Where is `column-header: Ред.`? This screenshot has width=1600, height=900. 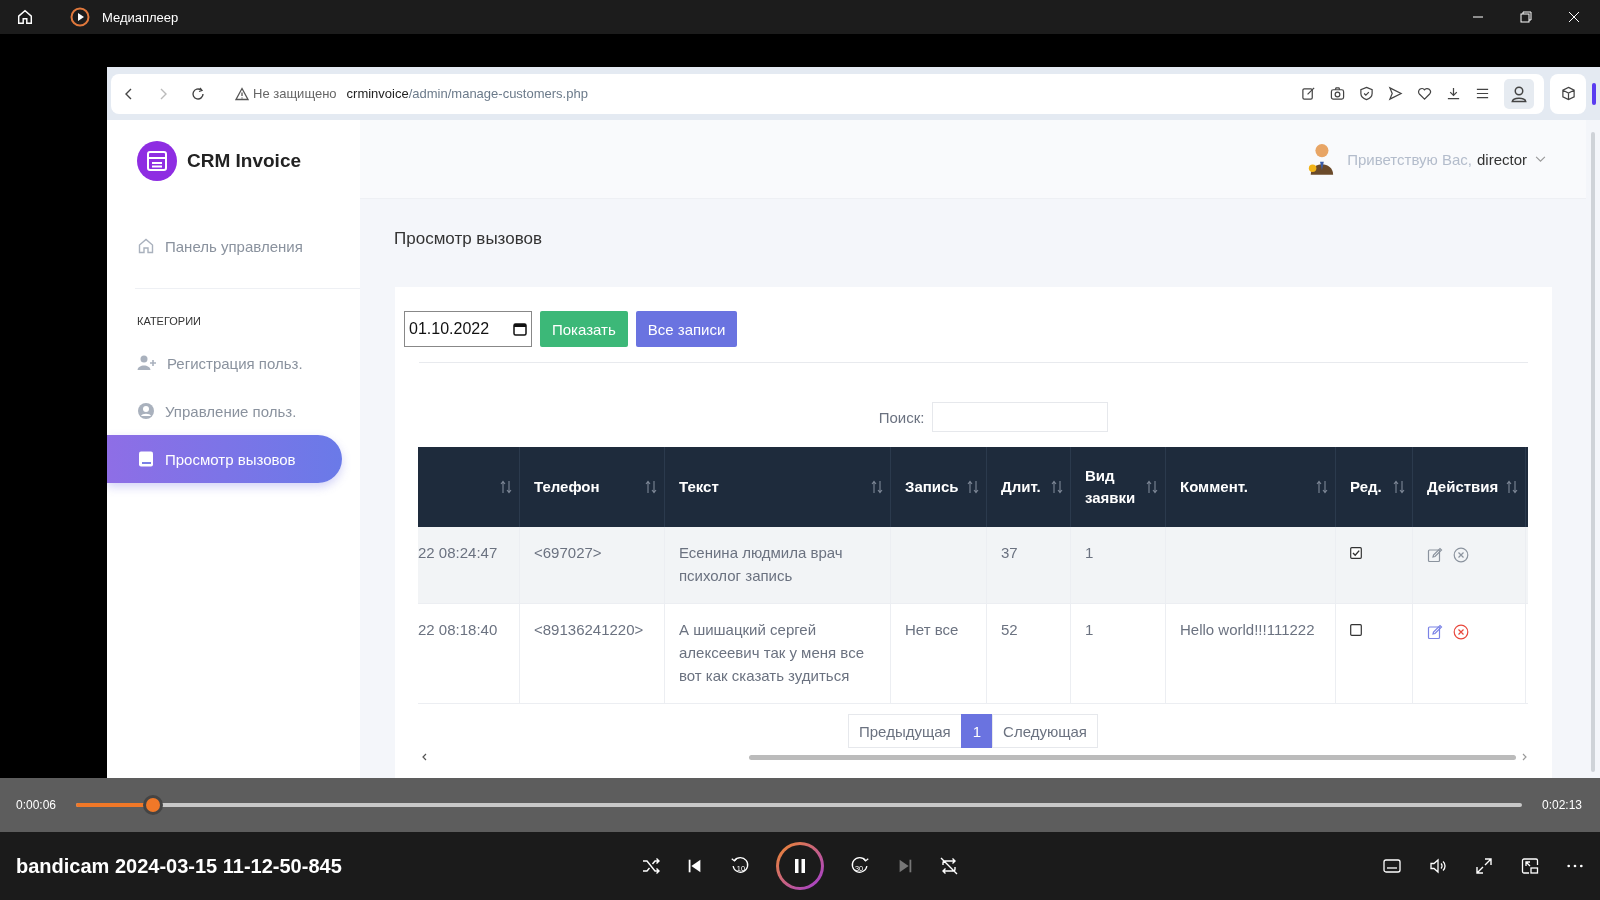 column-header: Ред. is located at coordinates (1366, 487).